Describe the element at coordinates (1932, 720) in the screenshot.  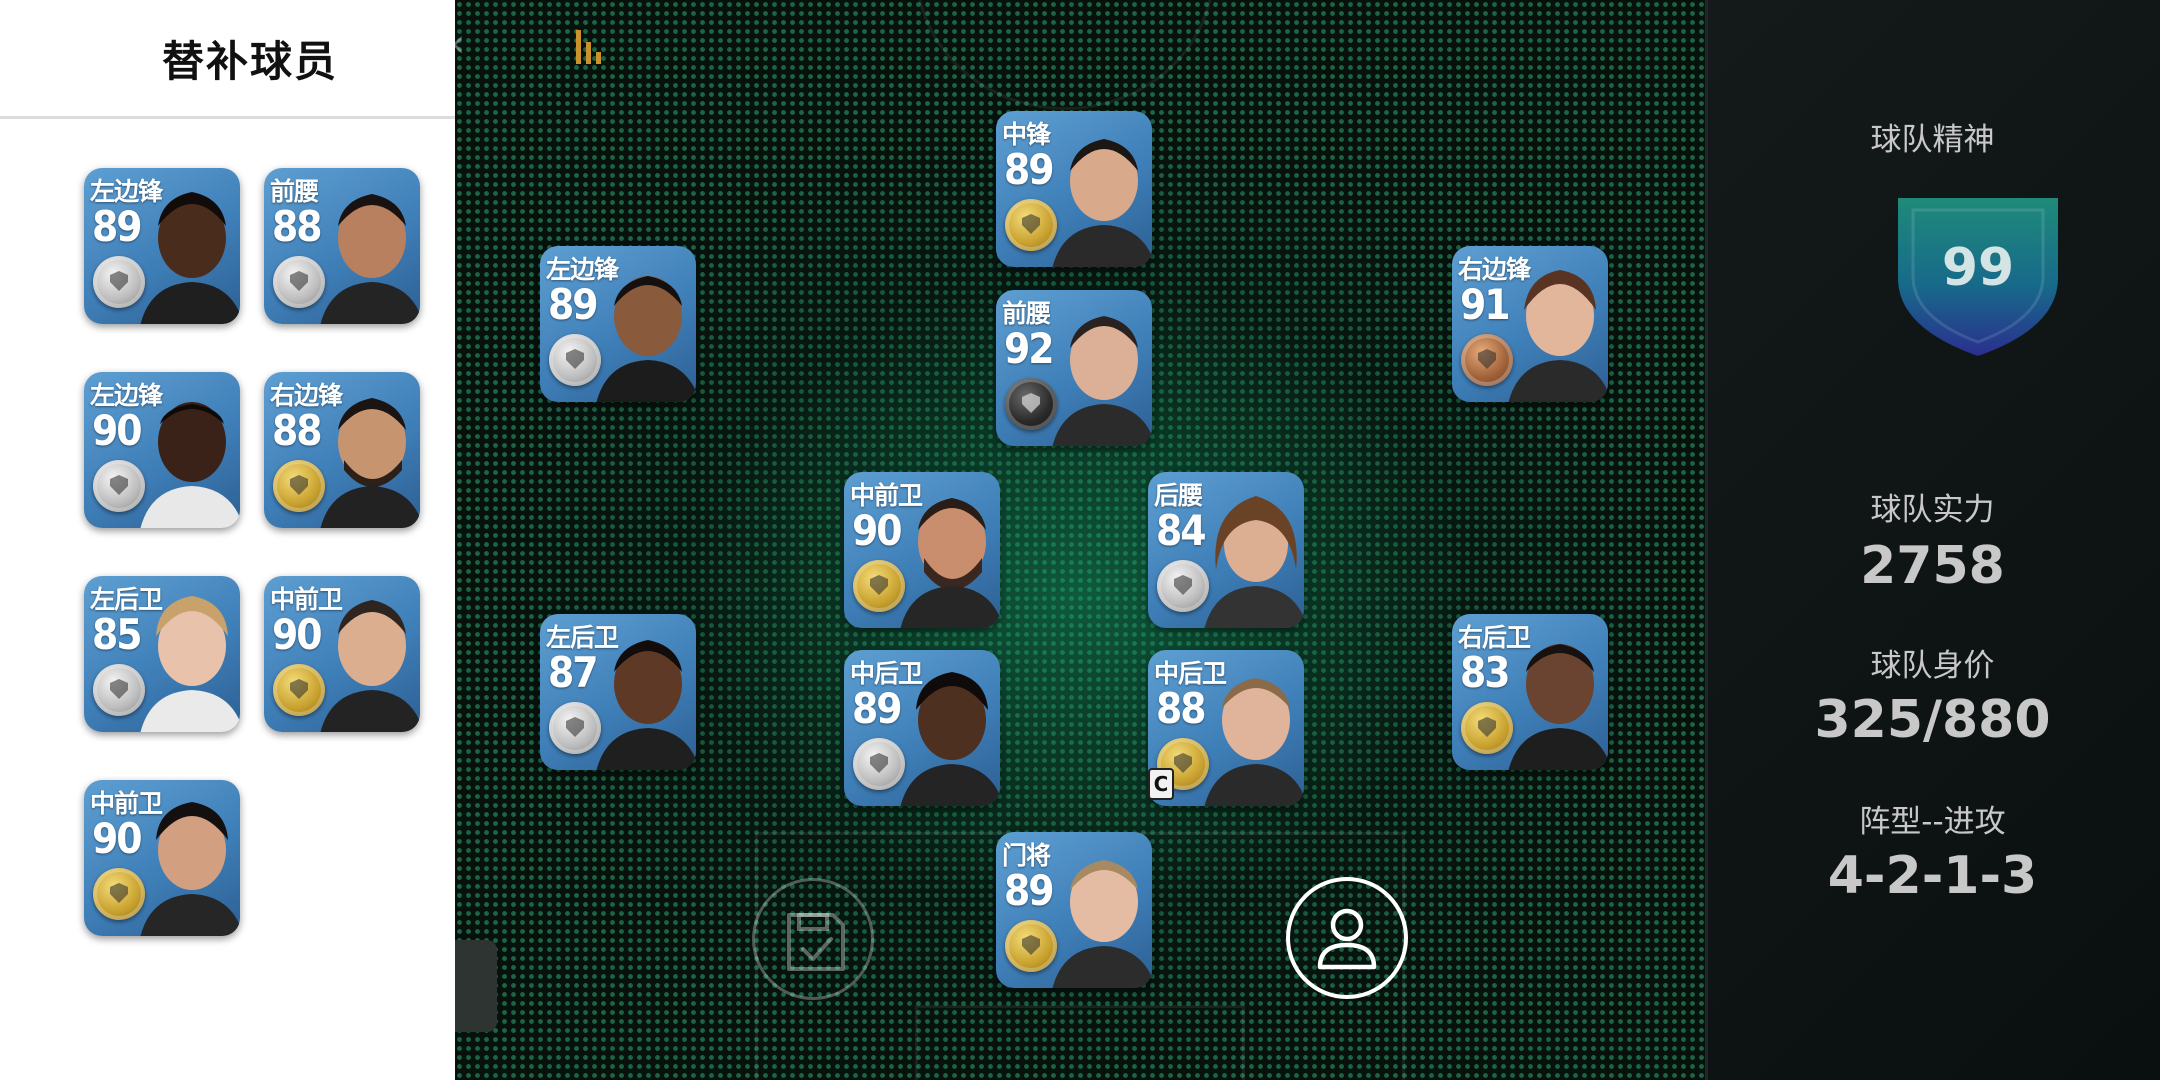
I see `team-value-value: 325/880` at that location.